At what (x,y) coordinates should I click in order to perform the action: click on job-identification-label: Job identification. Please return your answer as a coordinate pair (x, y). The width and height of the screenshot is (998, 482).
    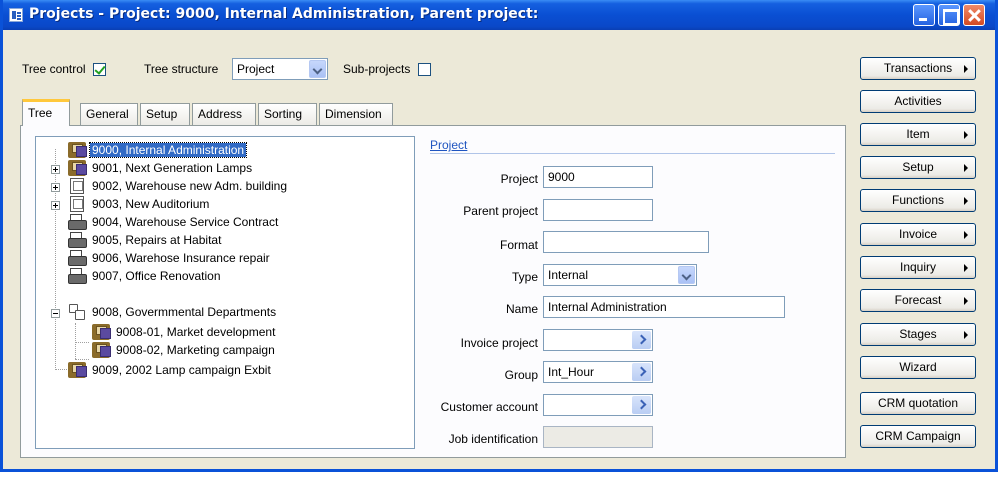
    Looking at the image, I should click on (493, 439).